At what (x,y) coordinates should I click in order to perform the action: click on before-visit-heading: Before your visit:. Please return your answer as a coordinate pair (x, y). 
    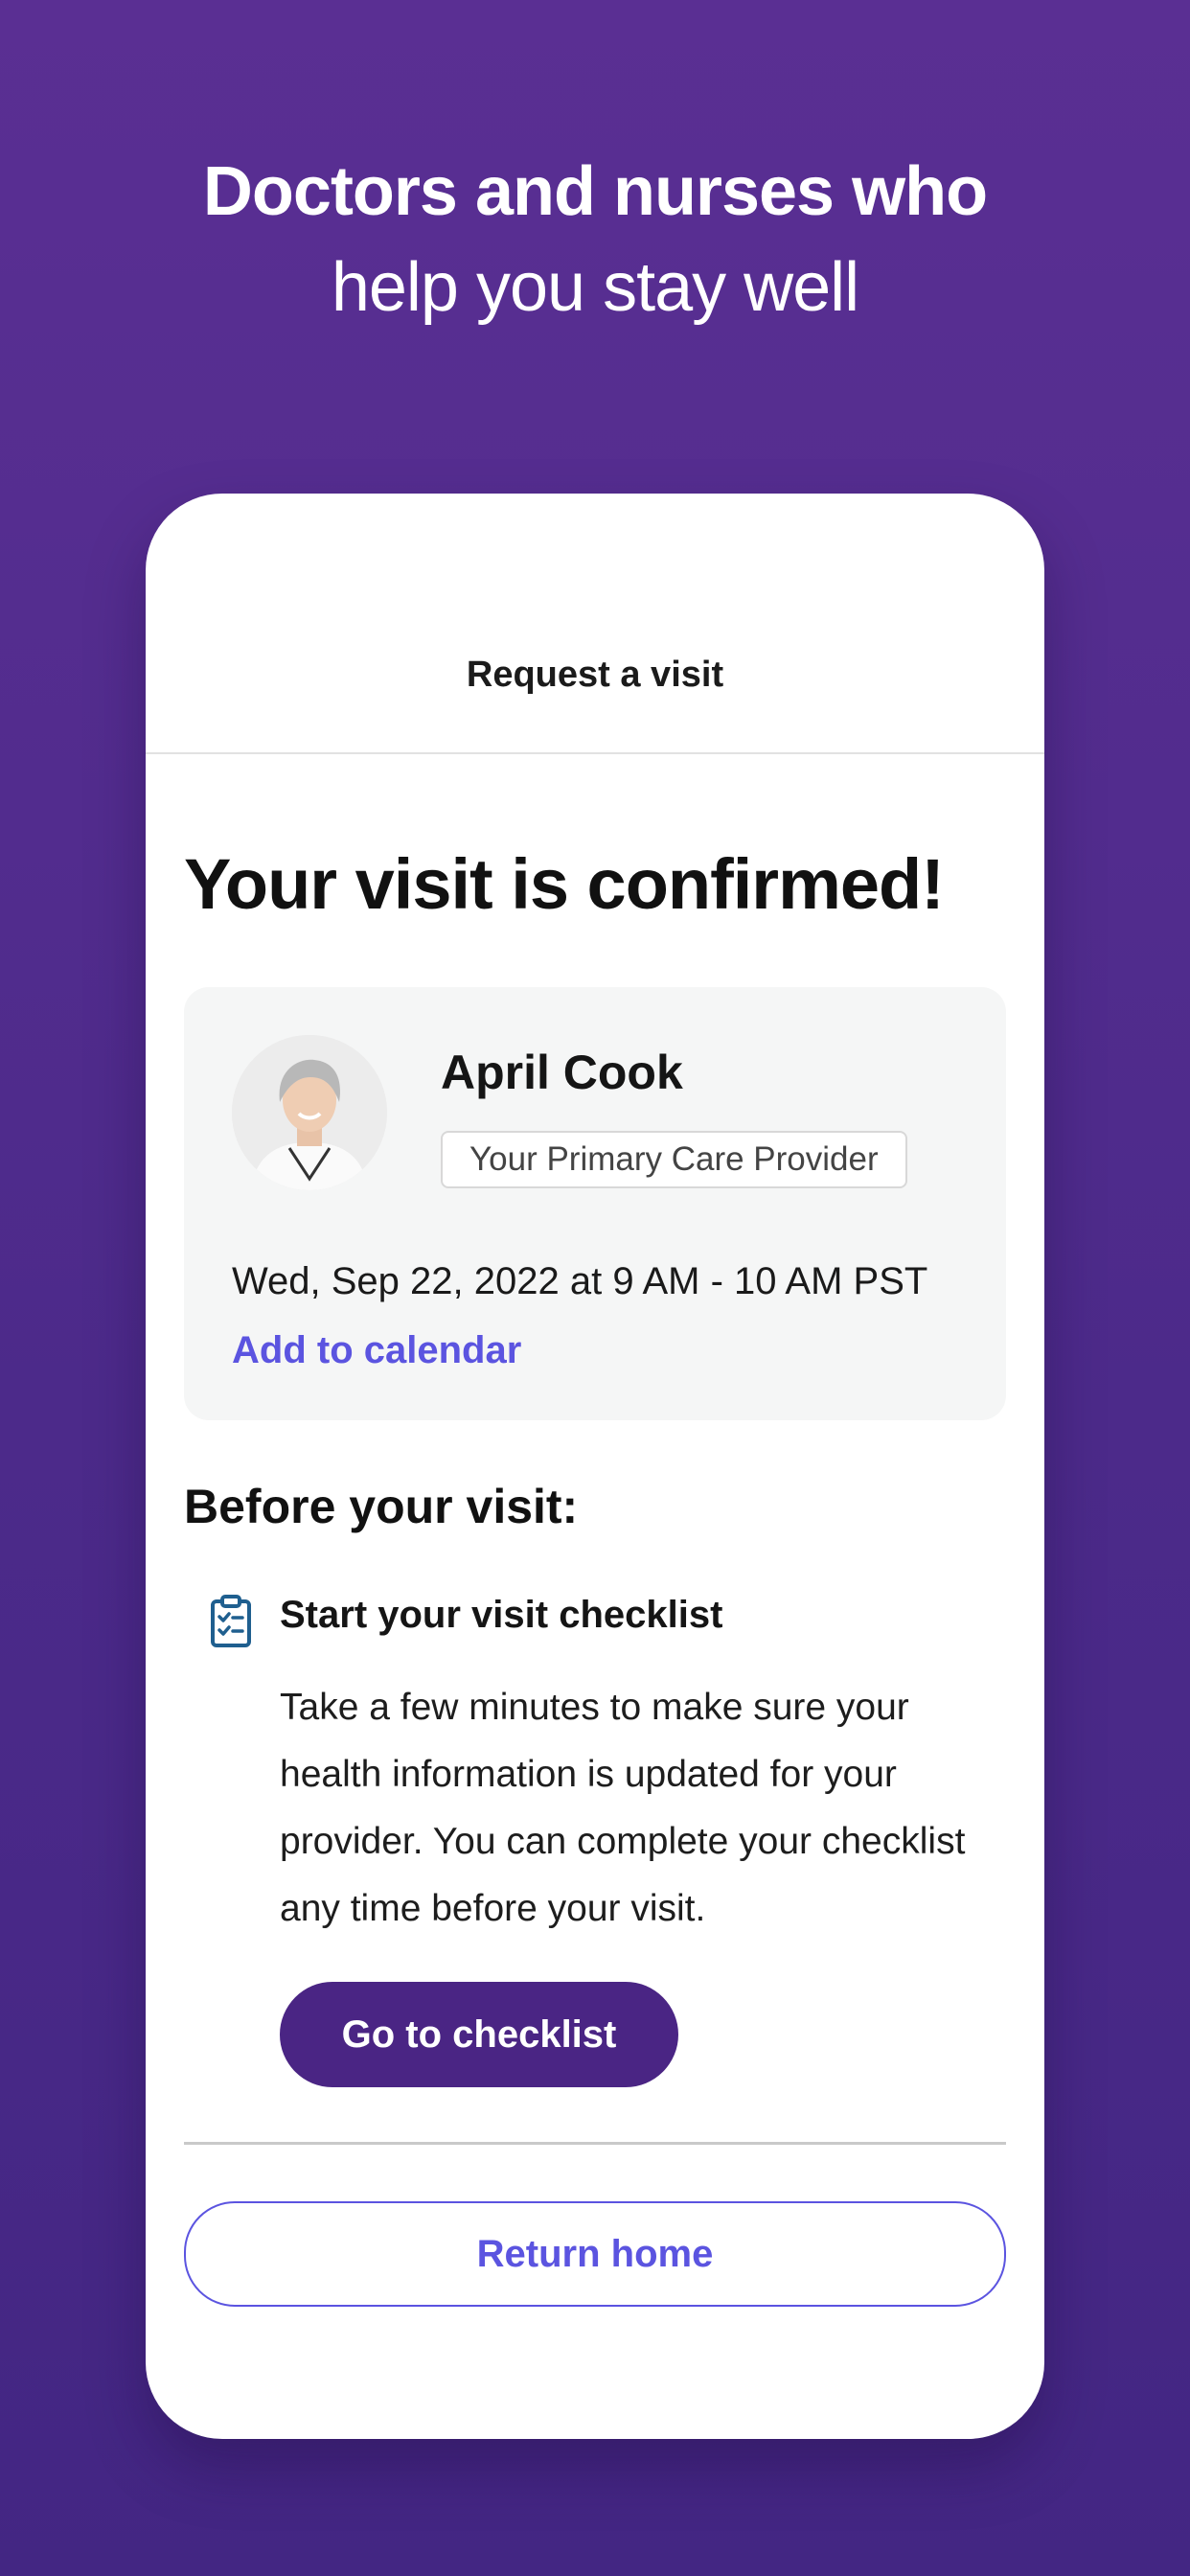
    Looking at the image, I should click on (382, 1506).